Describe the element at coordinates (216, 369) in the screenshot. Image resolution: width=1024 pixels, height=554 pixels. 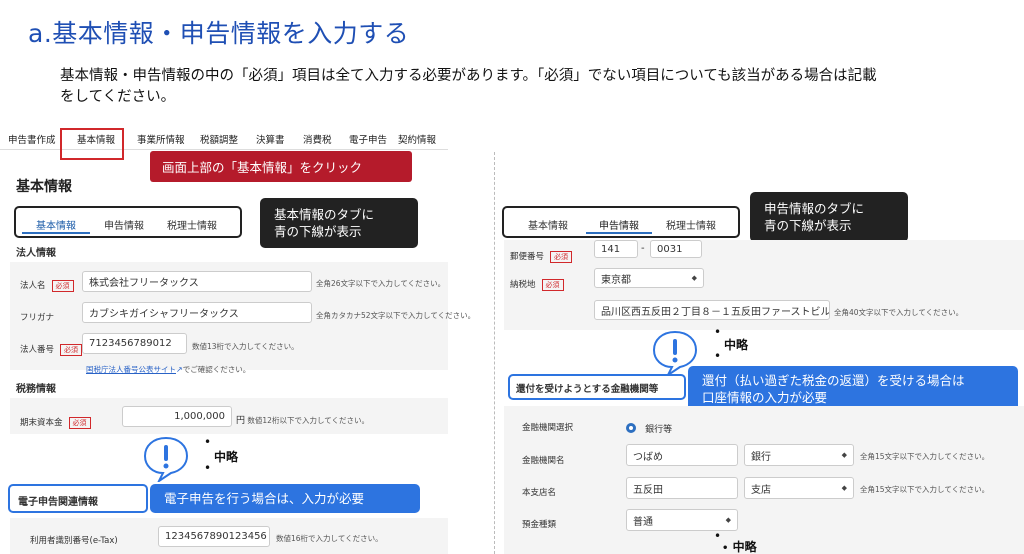
I see `lookup-suffix: でご確認ください。` at that location.